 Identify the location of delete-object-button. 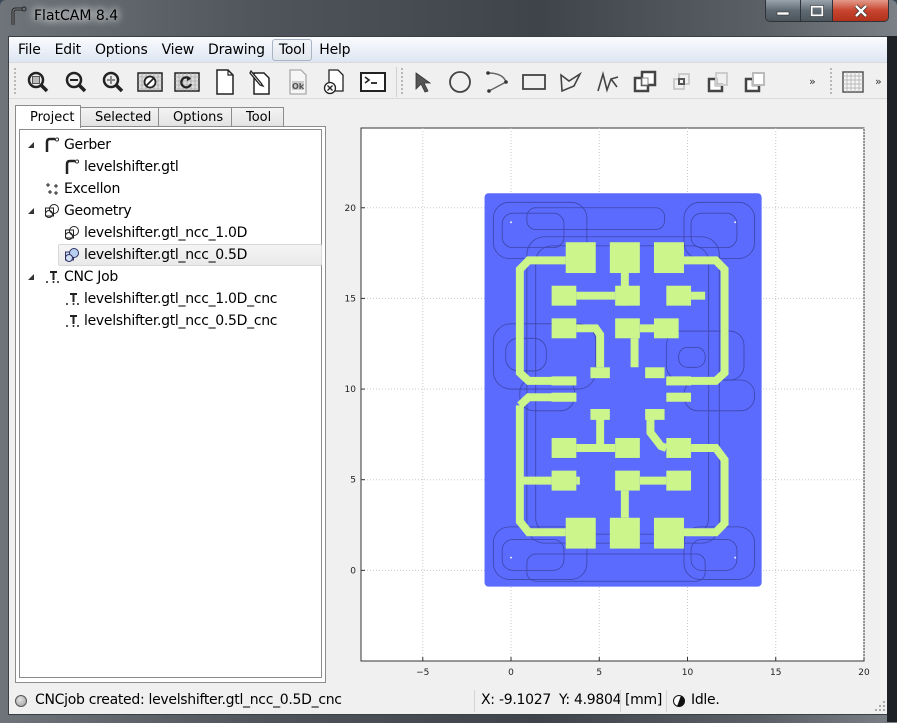
(334, 82).